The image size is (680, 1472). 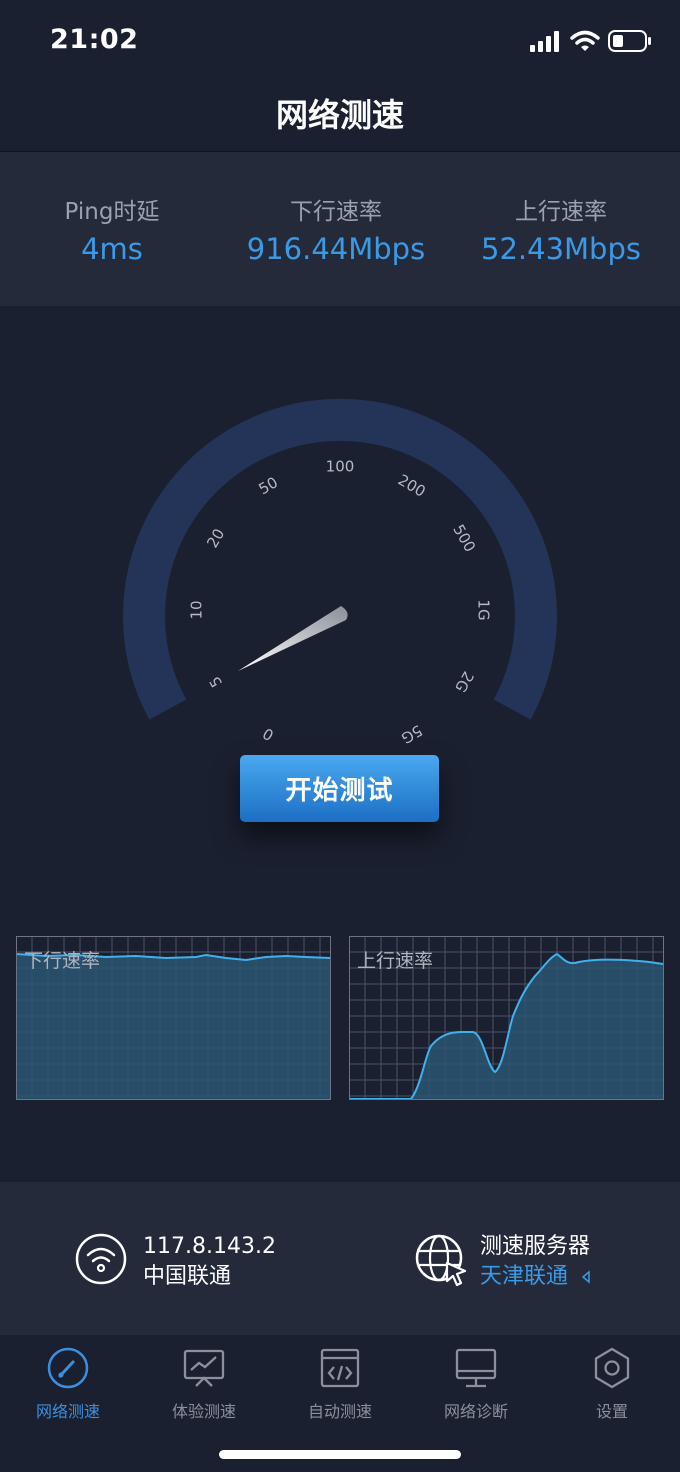 I want to click on server-info: 测速服务器 天津联通, so click(x=536, y=1262).